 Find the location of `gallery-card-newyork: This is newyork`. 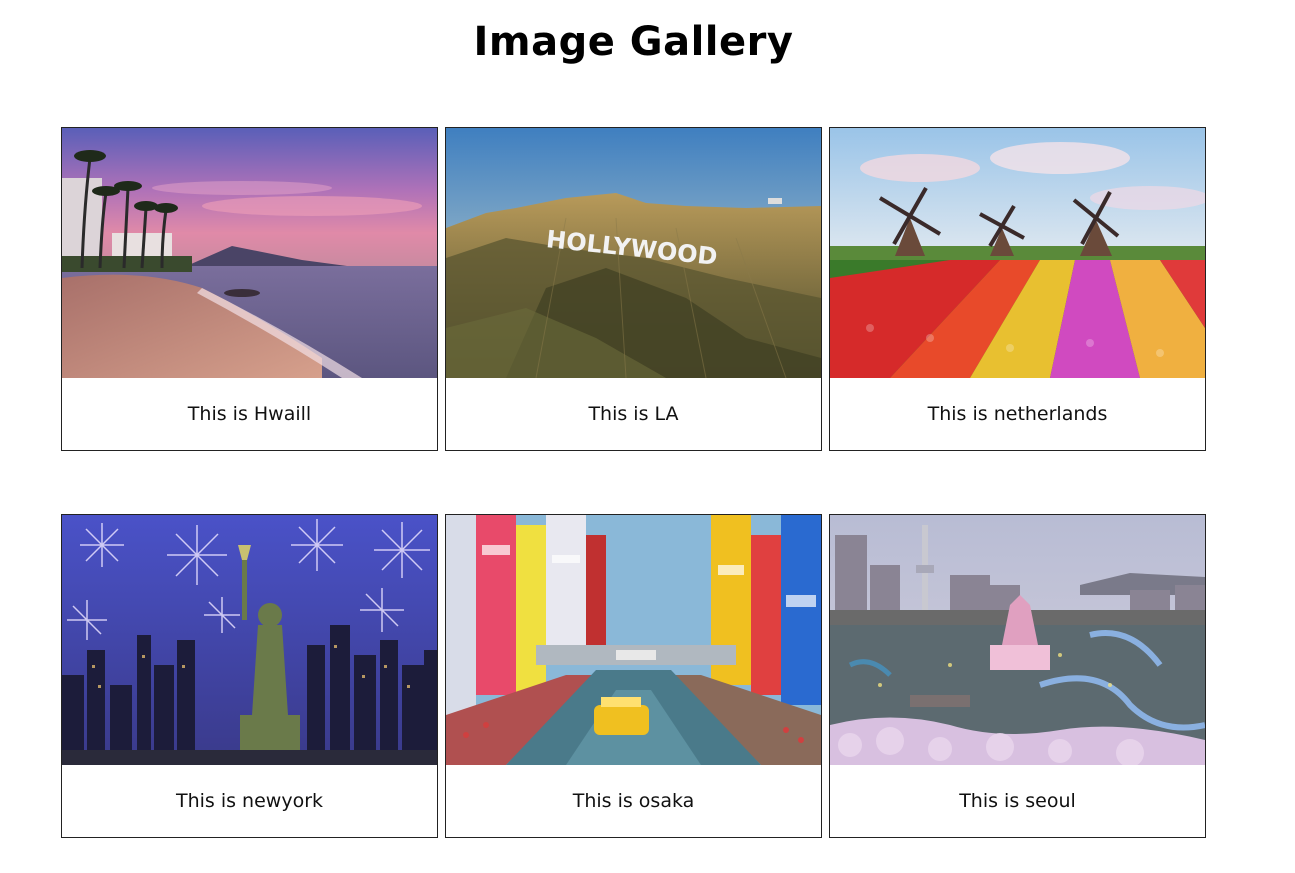

gallery-card-newyork: This is newyork is located at coordinates (249, 676).